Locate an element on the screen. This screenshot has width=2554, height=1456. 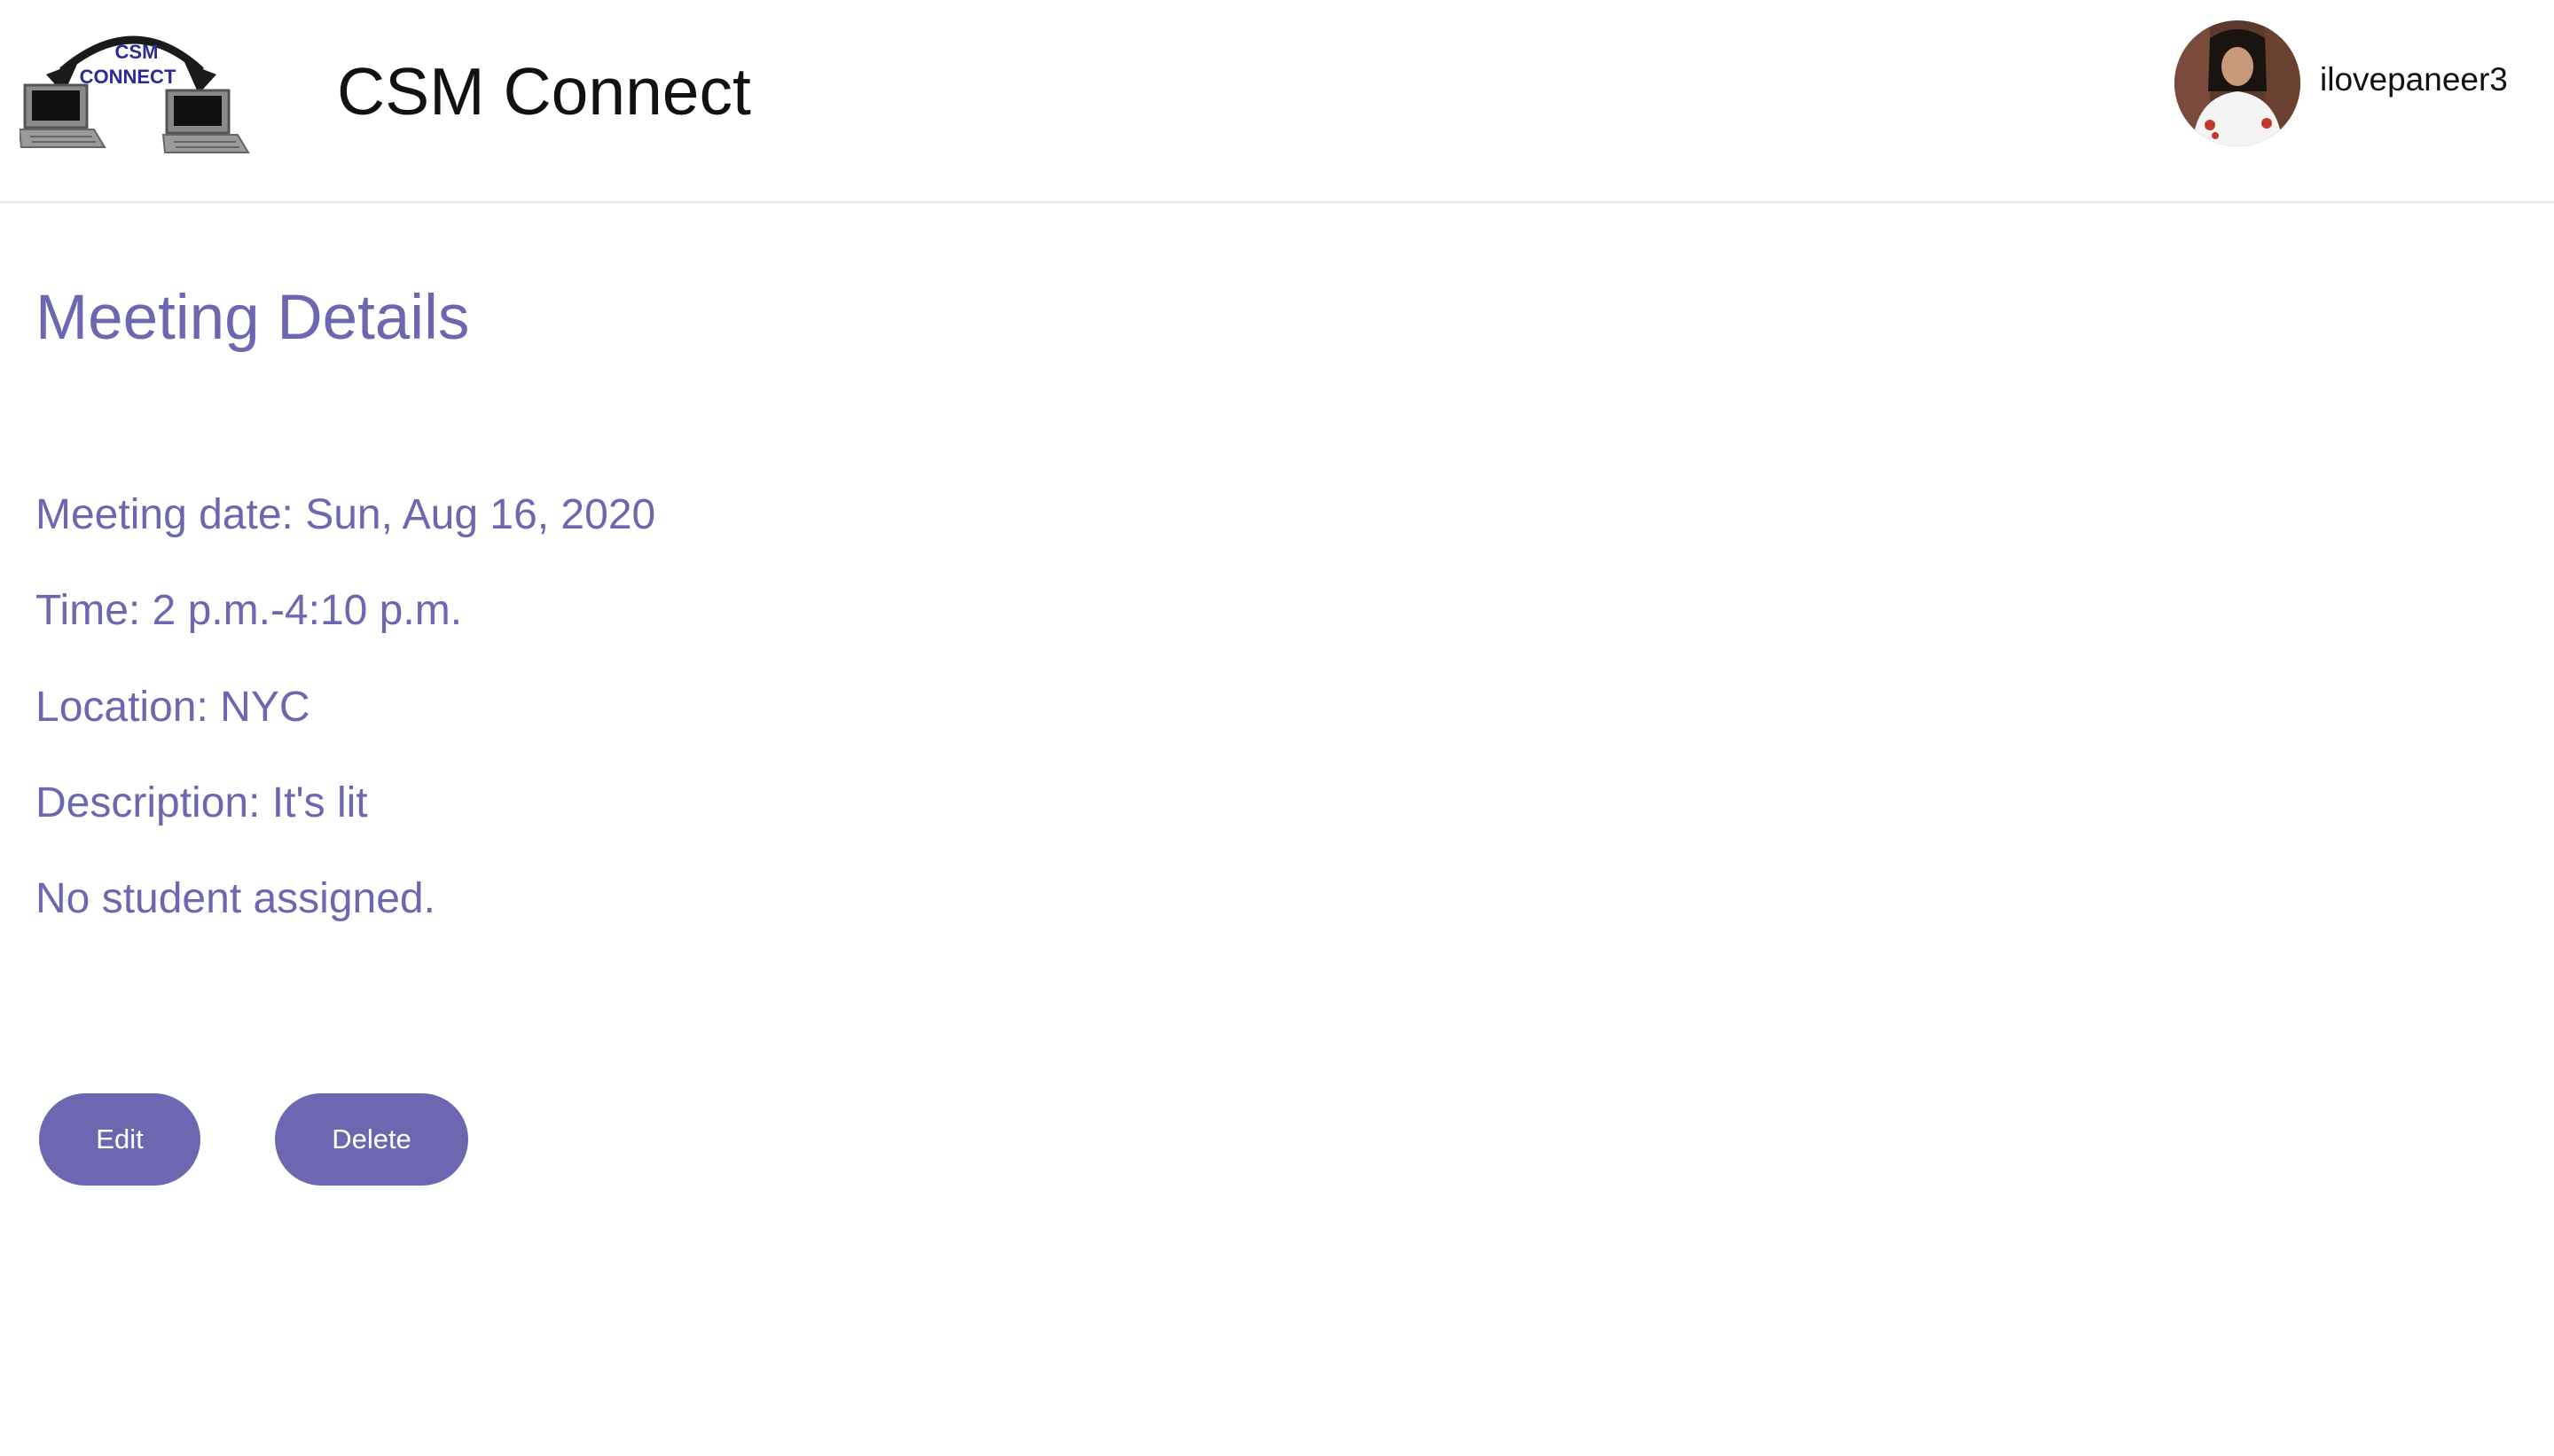
top-header: CSM CONNECT CSM Connect ilovepaneer3 is located at coordinates (1277, 101).